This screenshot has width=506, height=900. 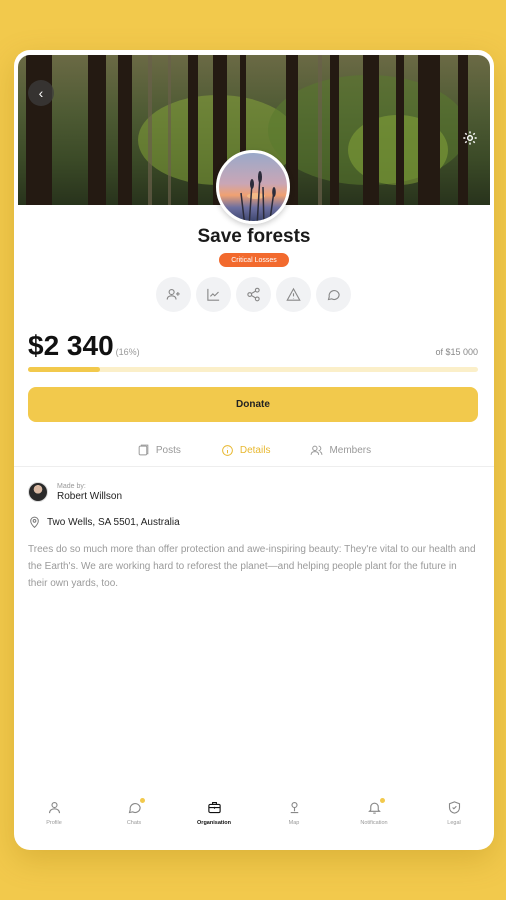 What do you see at coordinates (382, 800) in the screenshot?
I see `notification-dot` at bounding box center [382, 800].